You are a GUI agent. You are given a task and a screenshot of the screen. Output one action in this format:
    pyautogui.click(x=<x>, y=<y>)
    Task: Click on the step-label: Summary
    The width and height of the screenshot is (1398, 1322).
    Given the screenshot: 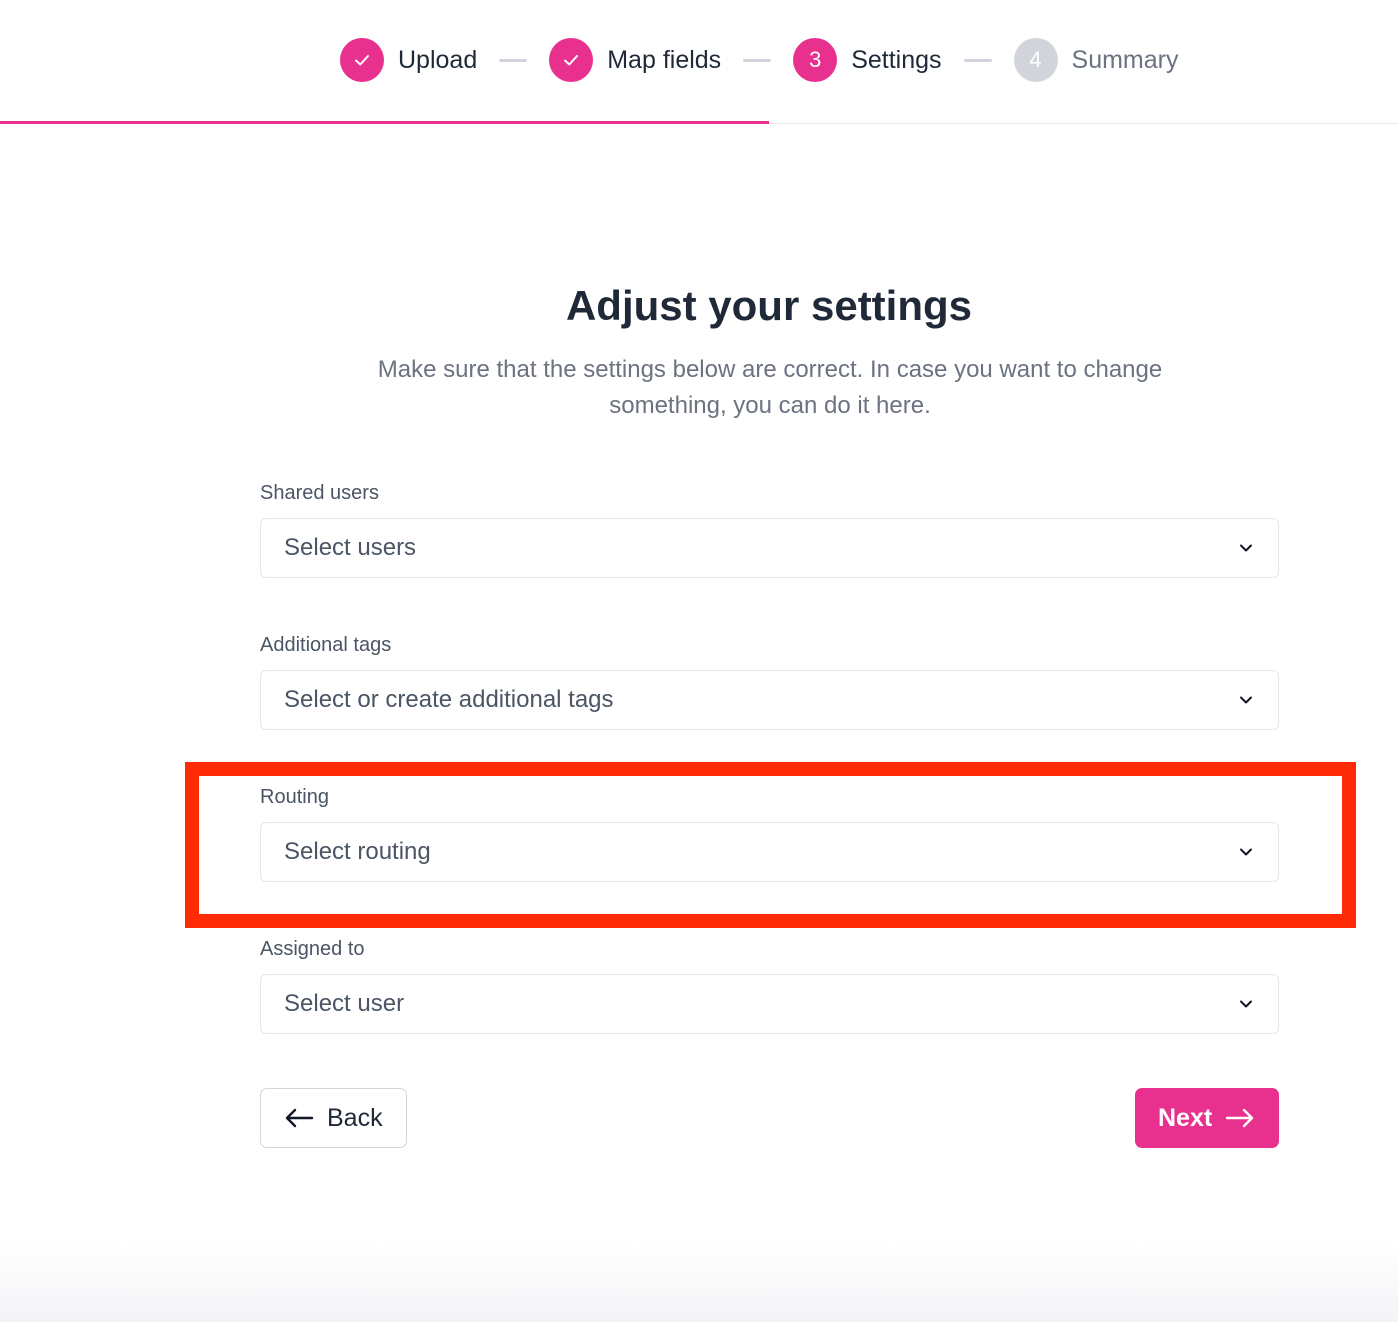 What is the action you would take?
    pyautogui.click(x=1125, y=59)
    